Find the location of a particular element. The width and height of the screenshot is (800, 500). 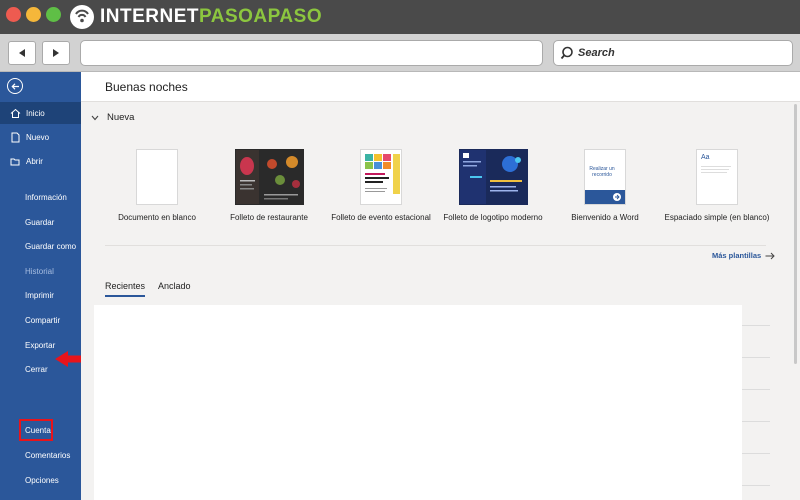

arrow-left-icon is located at coordinates (22, 53).